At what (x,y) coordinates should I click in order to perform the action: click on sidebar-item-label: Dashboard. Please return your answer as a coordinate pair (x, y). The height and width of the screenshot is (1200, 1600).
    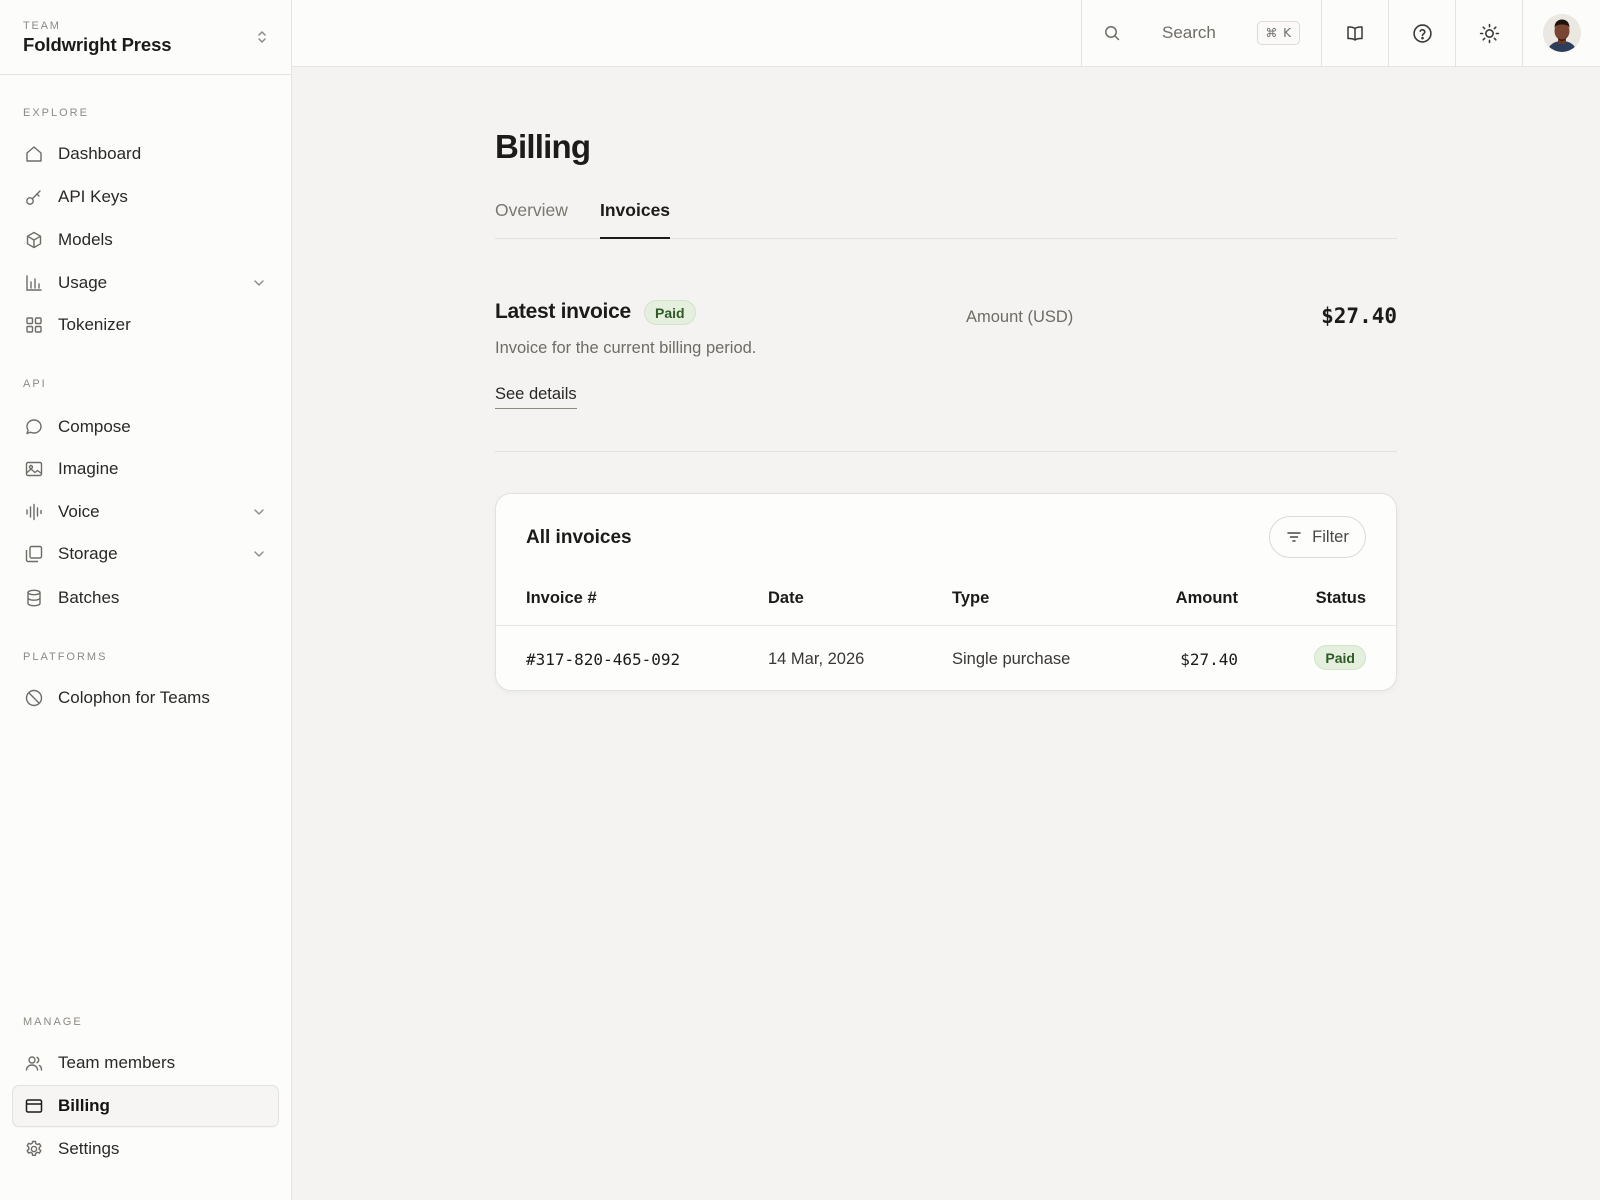
    Looking at the image, I should click on (100, 153).